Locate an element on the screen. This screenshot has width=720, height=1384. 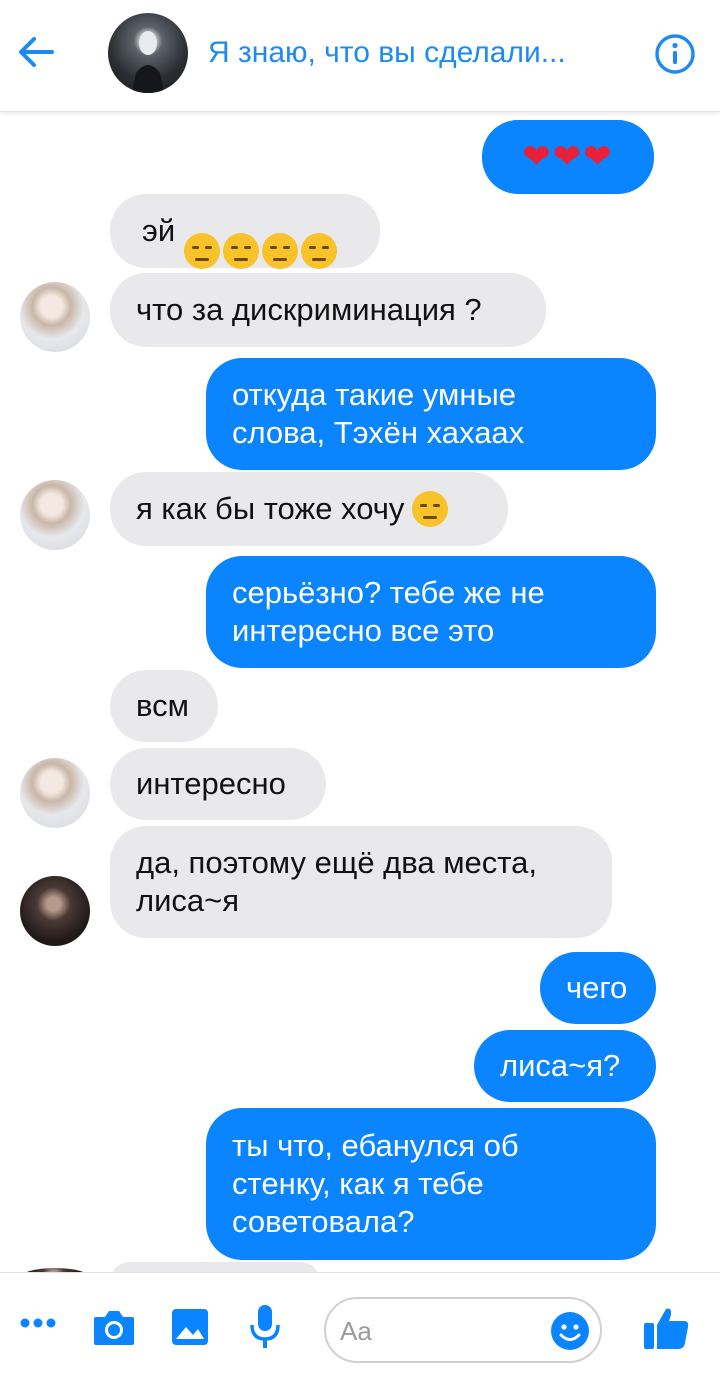
unamused-emoji-group is located at coordinates (259, 231).